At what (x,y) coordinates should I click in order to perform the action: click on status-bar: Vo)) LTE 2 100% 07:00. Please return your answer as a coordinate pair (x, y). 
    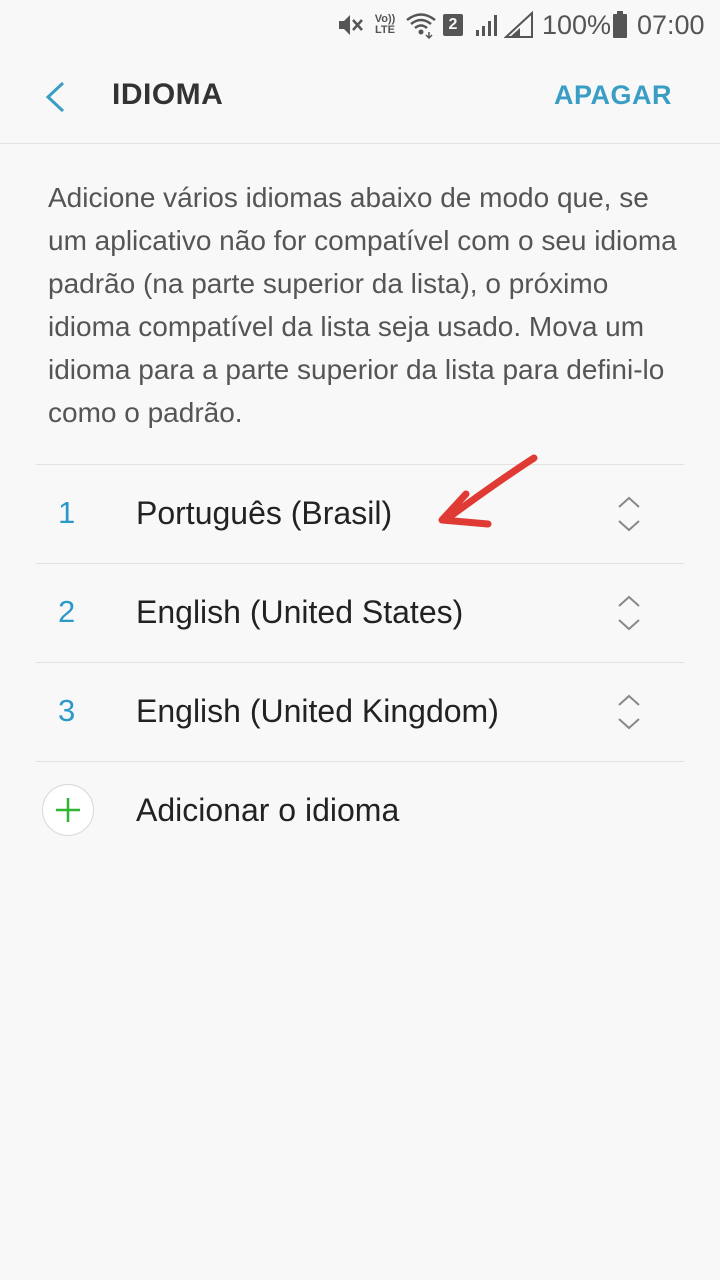
    Looking at the image, I should click on (360, 25).